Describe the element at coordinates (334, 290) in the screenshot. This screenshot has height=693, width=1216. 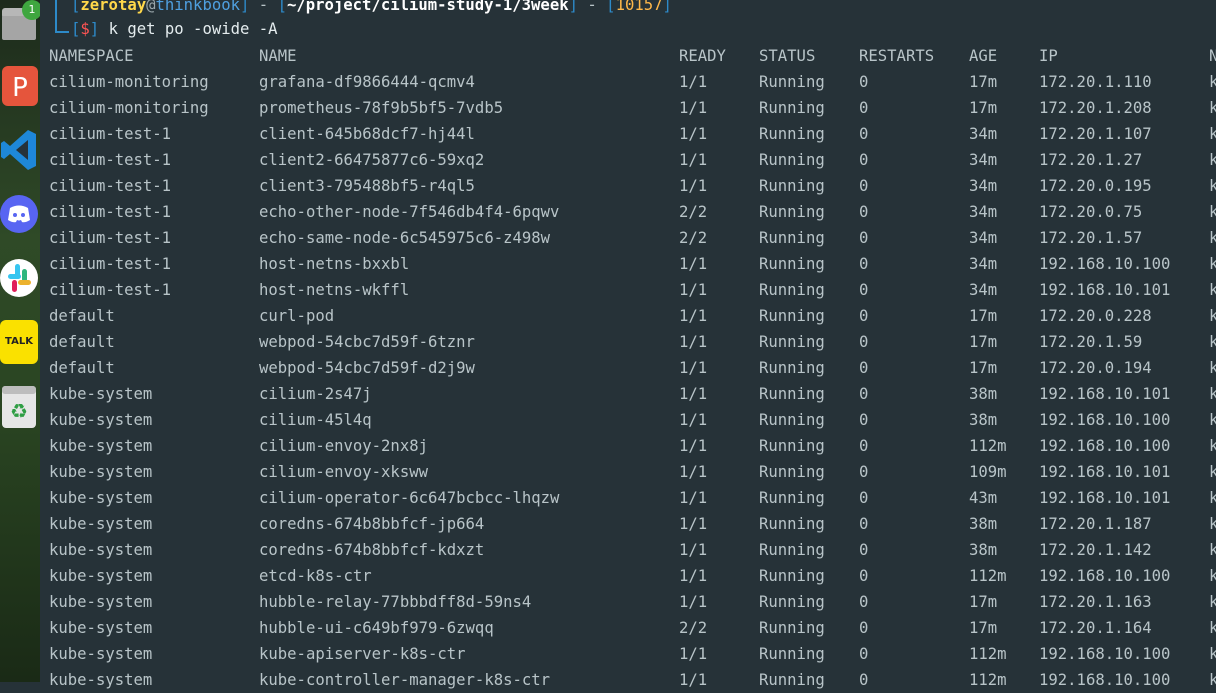
I see `cell-name: host-netns-wkffl` at that location.